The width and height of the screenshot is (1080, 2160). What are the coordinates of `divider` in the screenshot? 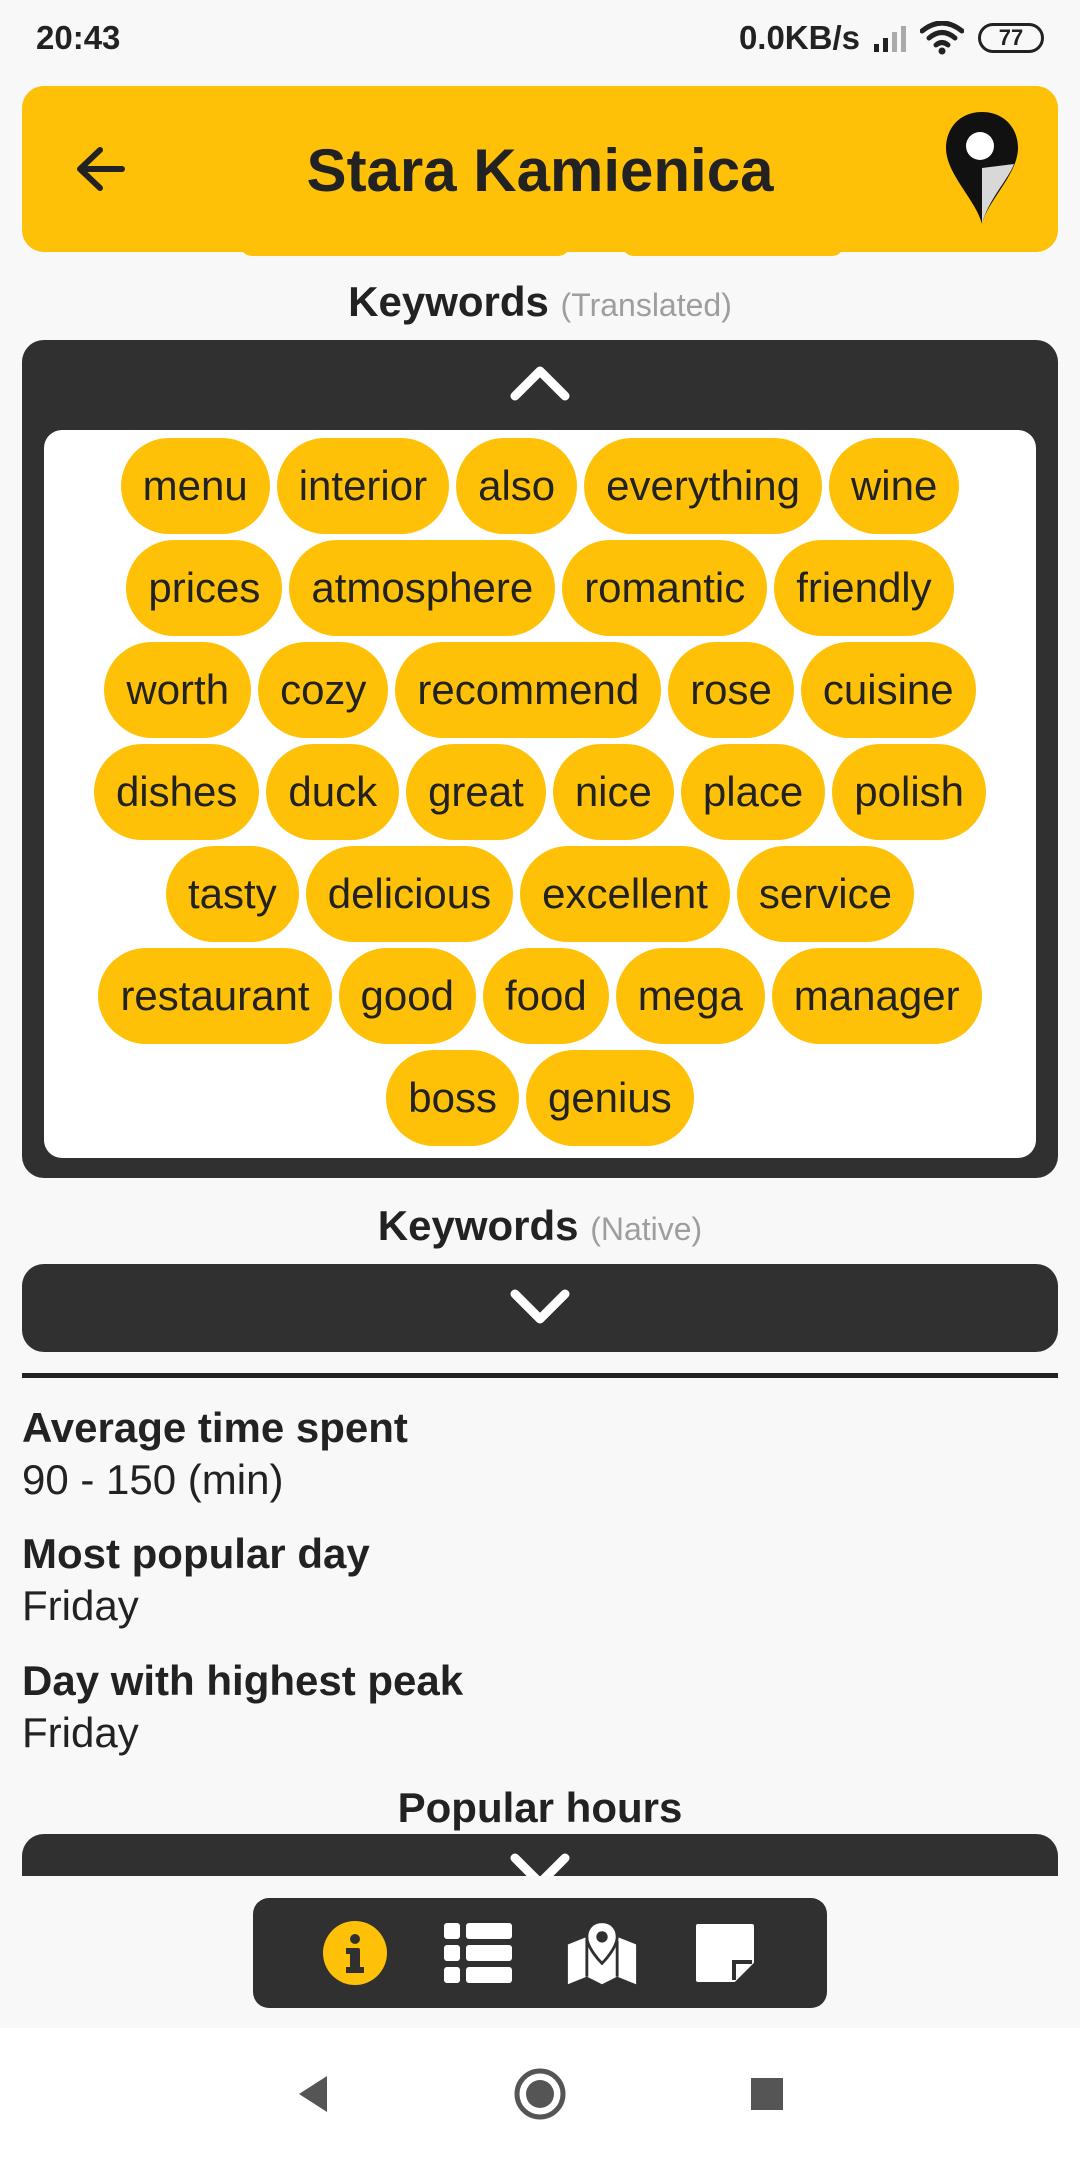 It's located at (540, 1375).